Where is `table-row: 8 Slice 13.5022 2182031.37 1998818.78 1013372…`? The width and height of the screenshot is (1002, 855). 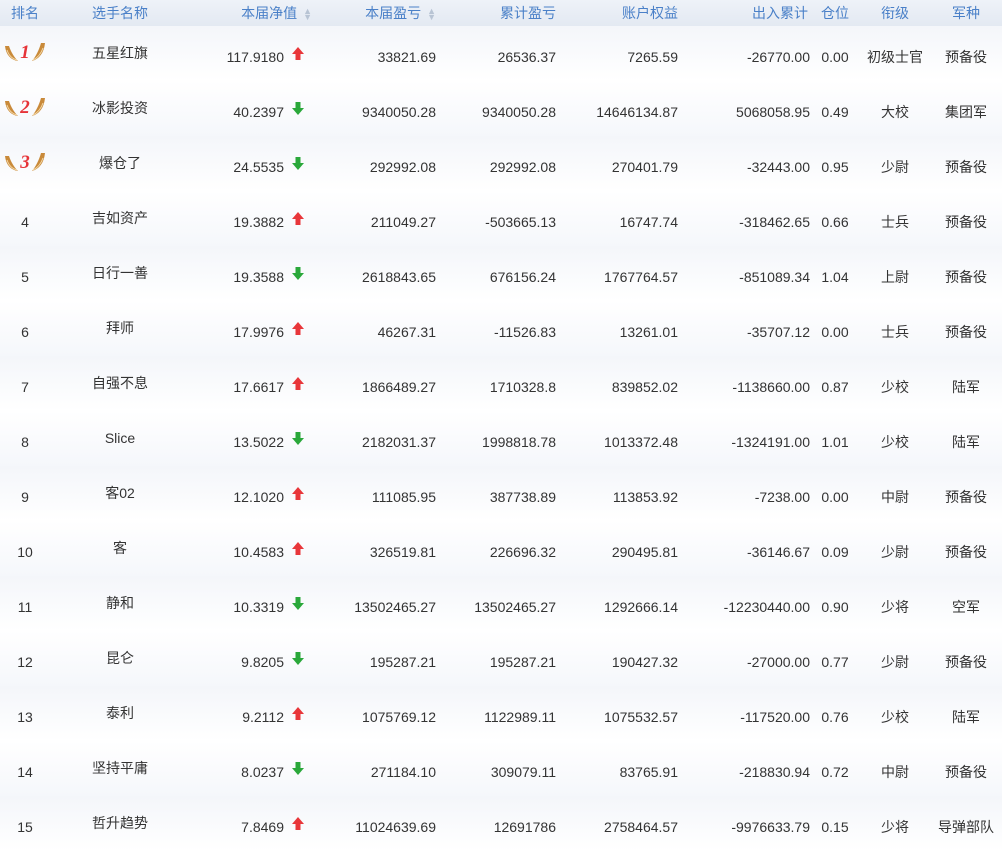
table-row: 8 Slice 13.5022 2182031.37 1998818.78 1013372… is located at coordinates (501, 438).